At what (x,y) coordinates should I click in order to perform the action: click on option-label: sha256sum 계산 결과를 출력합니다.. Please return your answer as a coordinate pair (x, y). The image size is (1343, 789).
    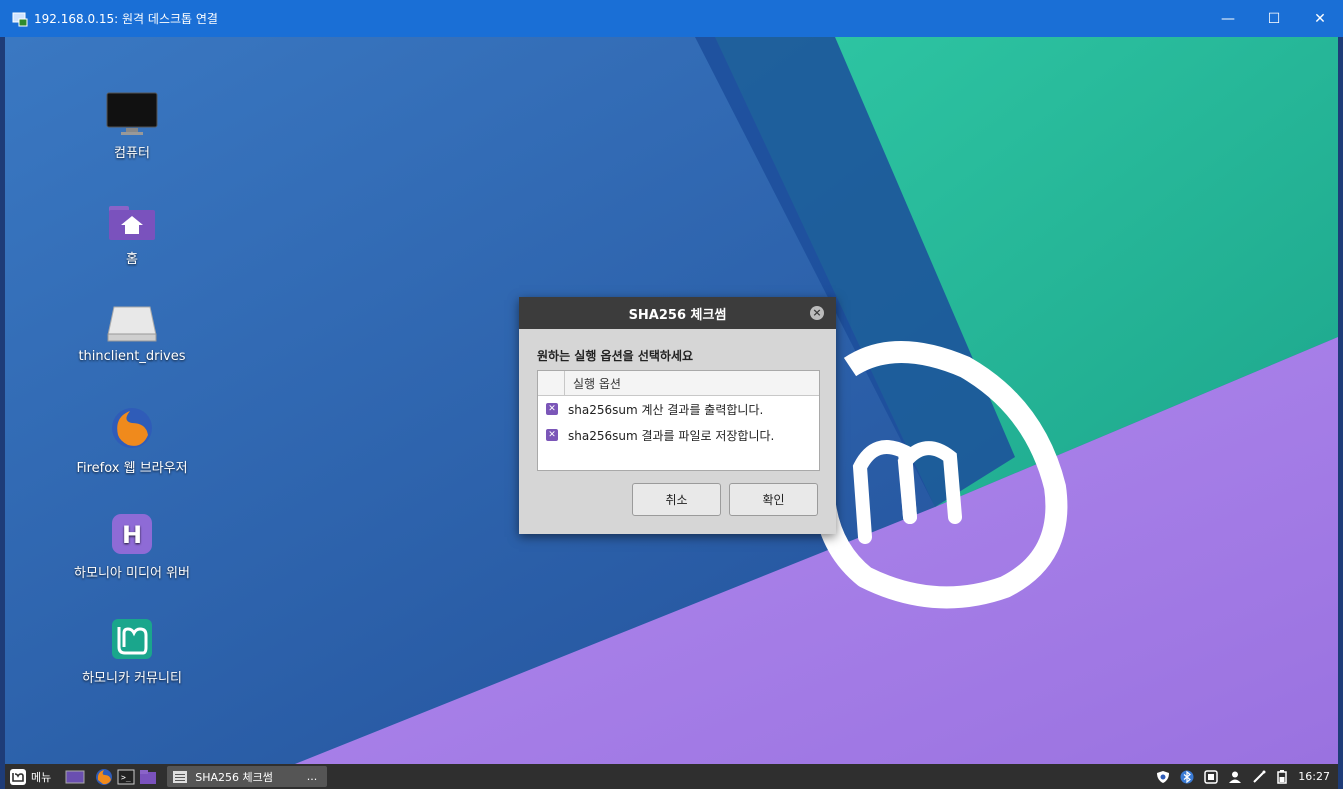
    Looking at the image, I should click on (666, 409).